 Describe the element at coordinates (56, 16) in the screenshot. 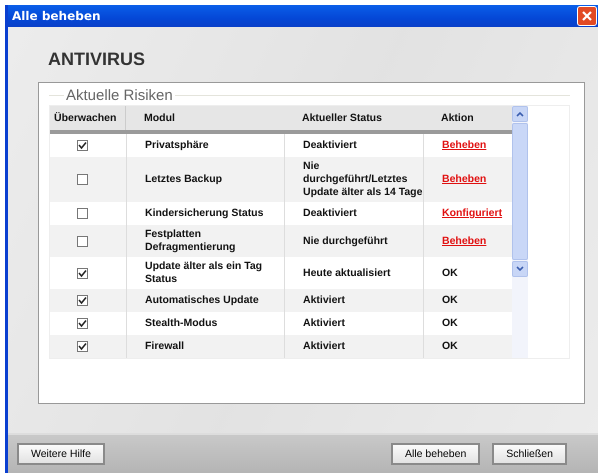

I see `window-title: Alle beheben` at that location.